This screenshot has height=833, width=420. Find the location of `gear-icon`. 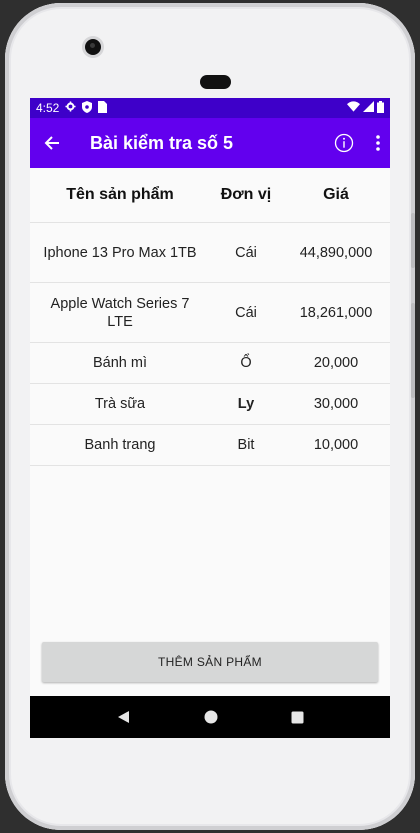

gear-icon is located at coordinates (70, 108).